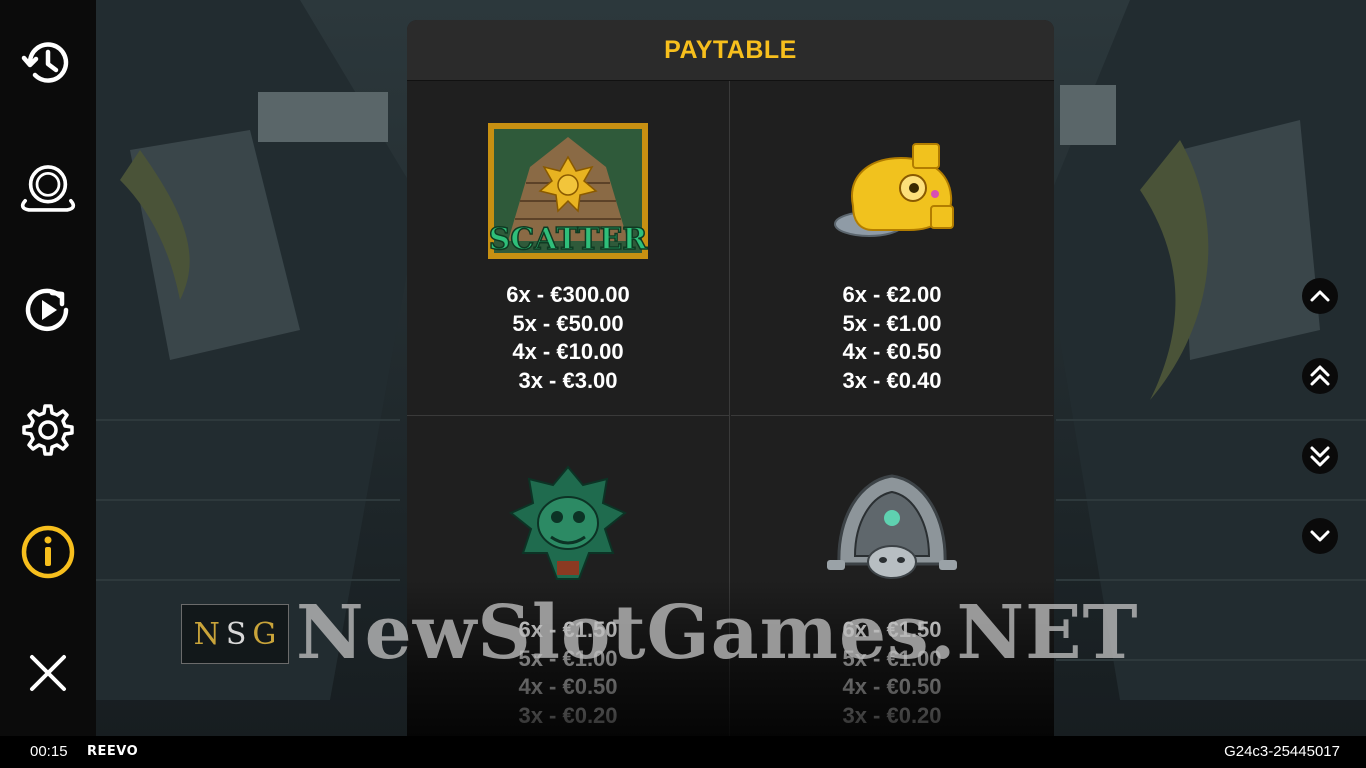 The width and height of the screenshot is (1366, 768). I want to click on double-chevron-down-icon, so click(1320, 456).